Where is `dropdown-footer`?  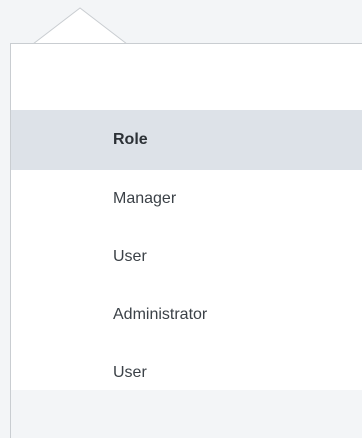
dropdown-footer is located at coordinates (186, 414).